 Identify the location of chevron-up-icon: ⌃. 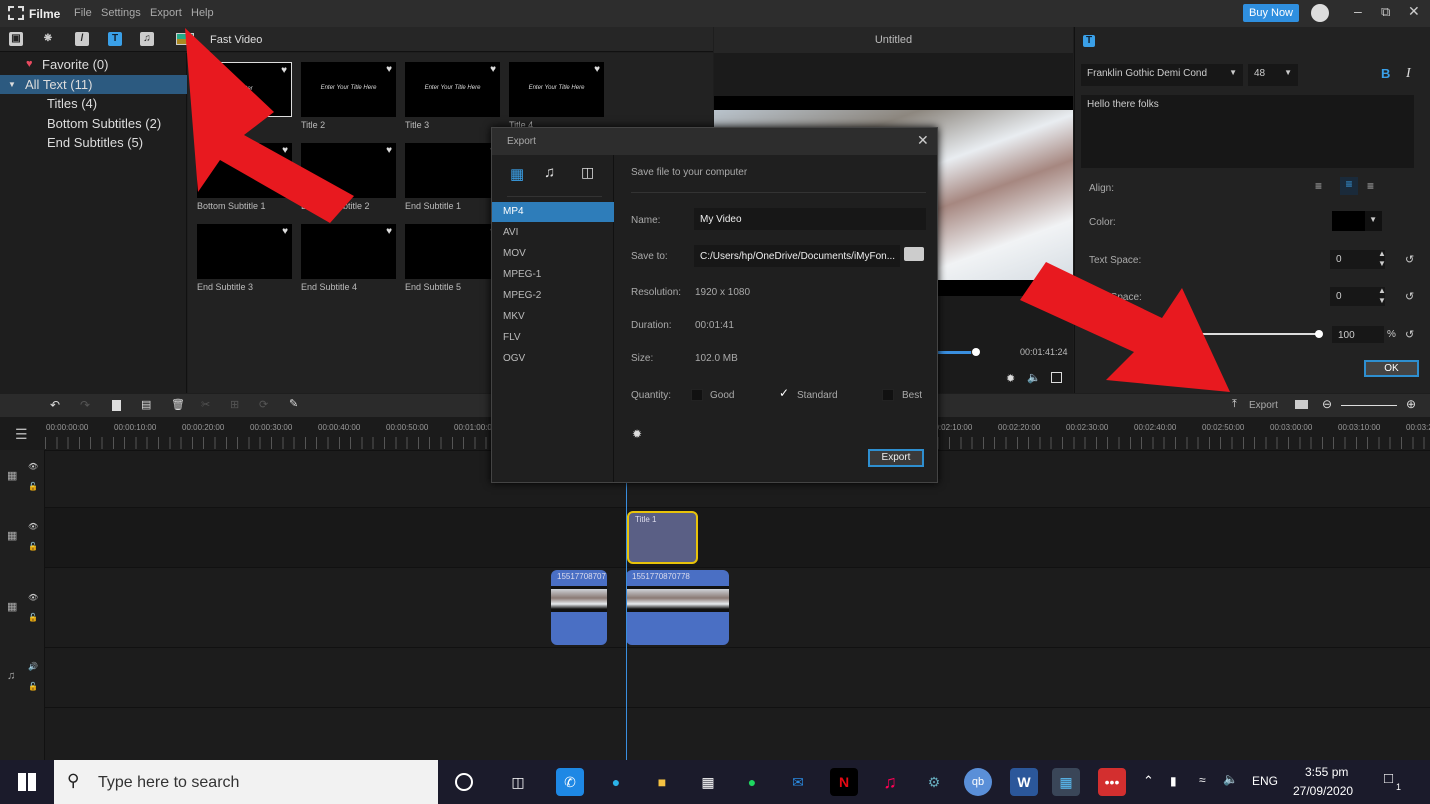
(1148, 781).